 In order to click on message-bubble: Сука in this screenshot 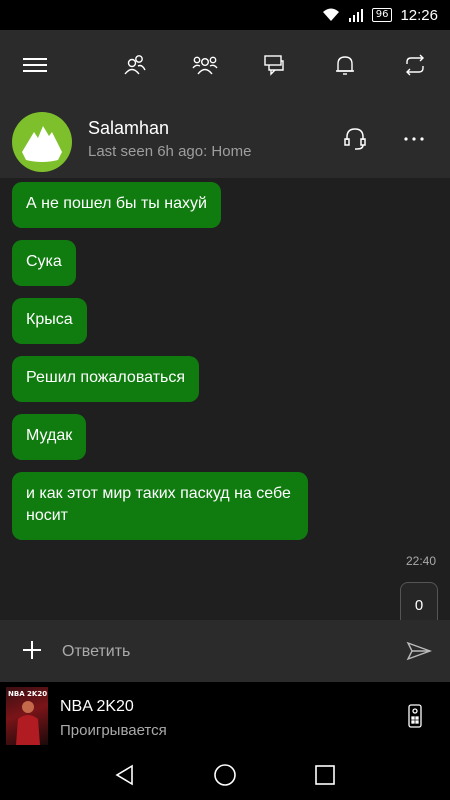, I will do `click(44, 263)`.